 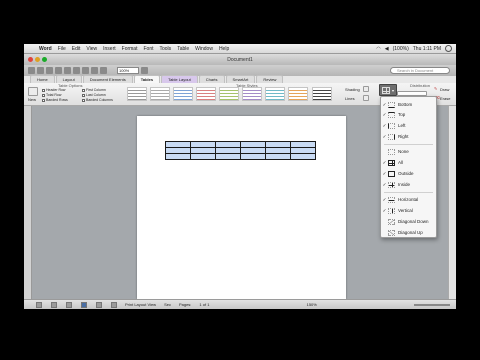 What do you see at coordinates (427, 49) in the screenshot?
I see `menu-clock: Thu 1:11 PM` at bounding box center [427, 49].